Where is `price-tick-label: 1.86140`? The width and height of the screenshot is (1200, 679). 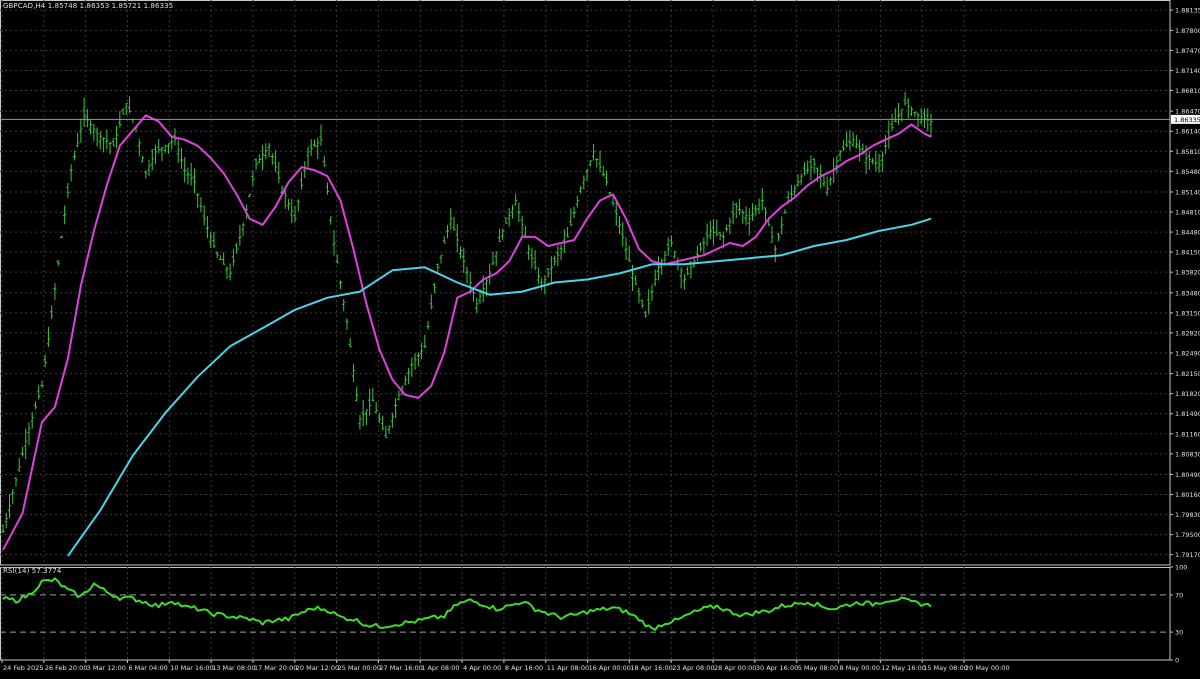 price-tick-label: 1.86140 is located at coordinates (1187, 132).